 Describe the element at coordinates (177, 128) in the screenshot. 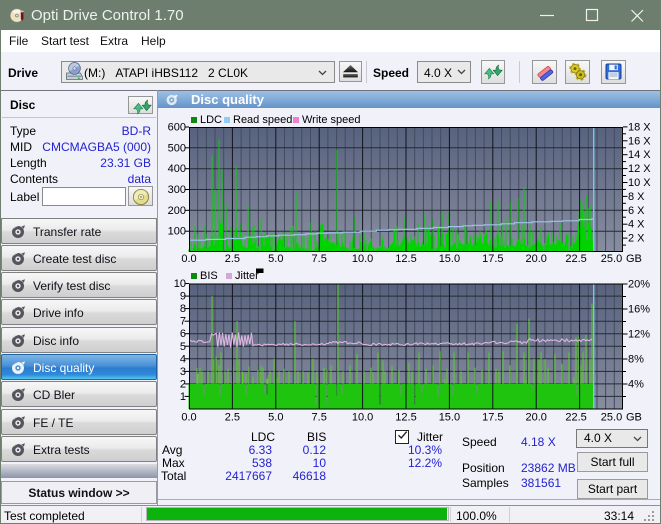

I see `svg-text: 600` at that location.